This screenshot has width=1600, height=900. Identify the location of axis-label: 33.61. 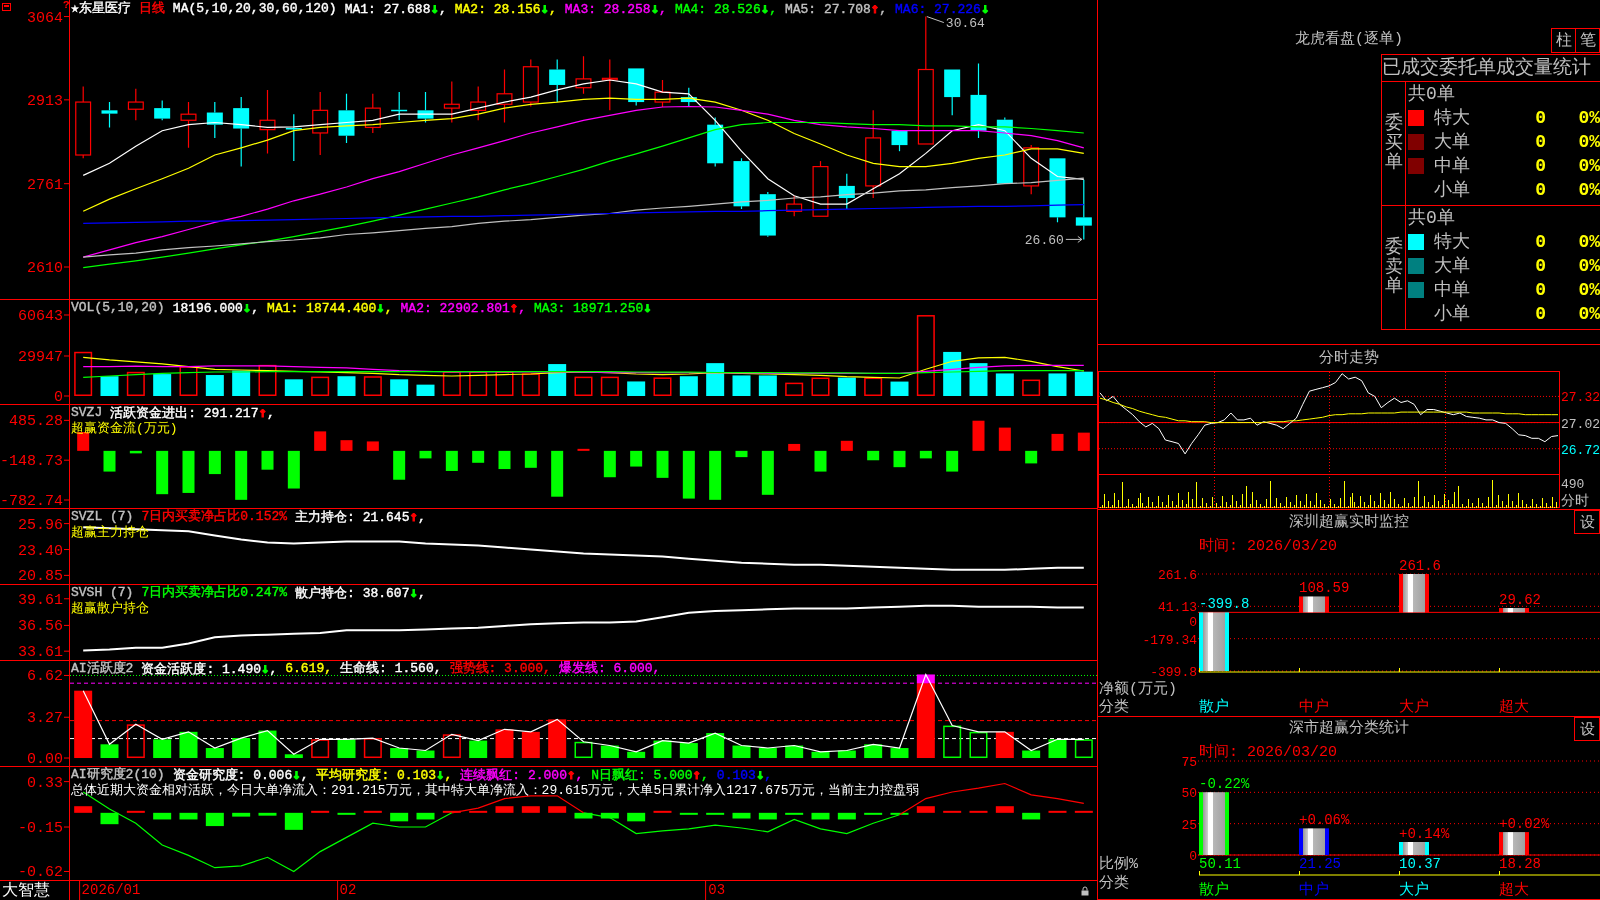
(40, 652).